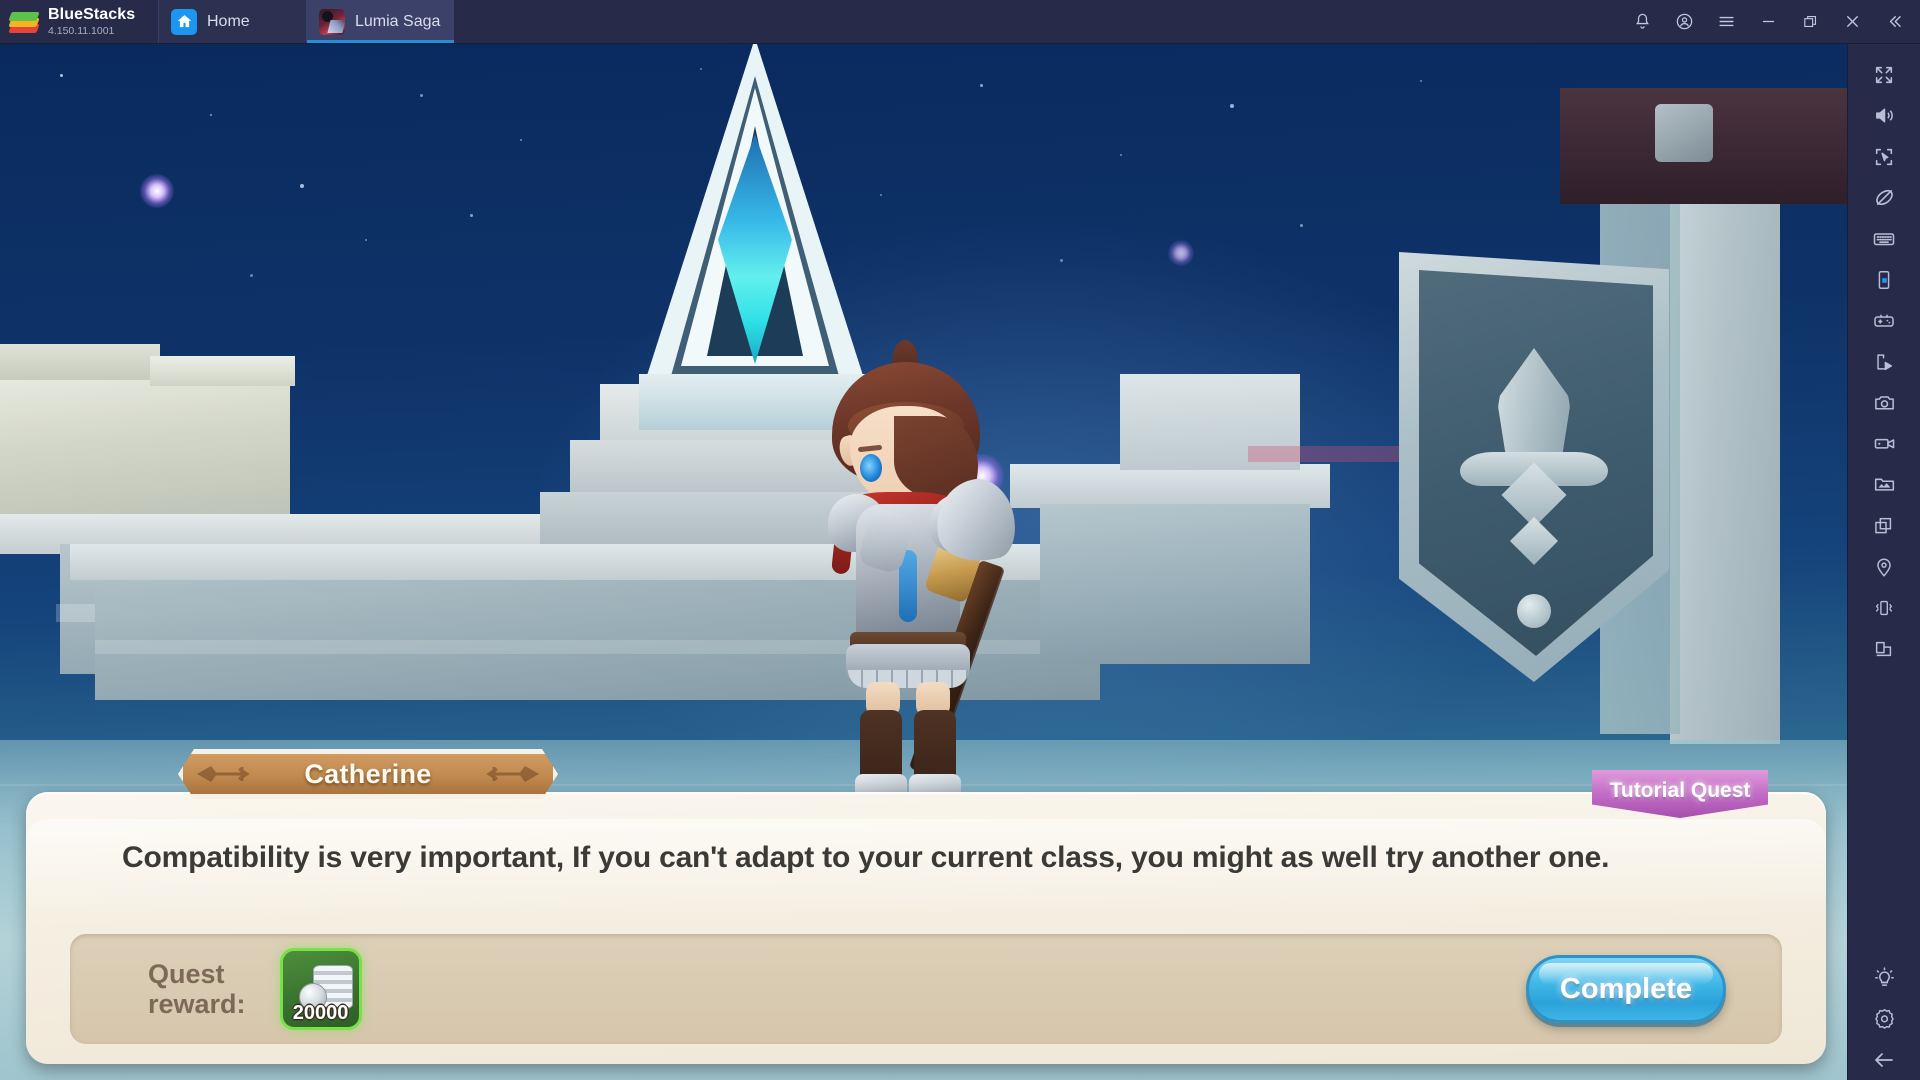  What do you see at coordinates (1884, 484) in the screenshot?
I see `media-manager-button` at bounding box center [1884, 484].